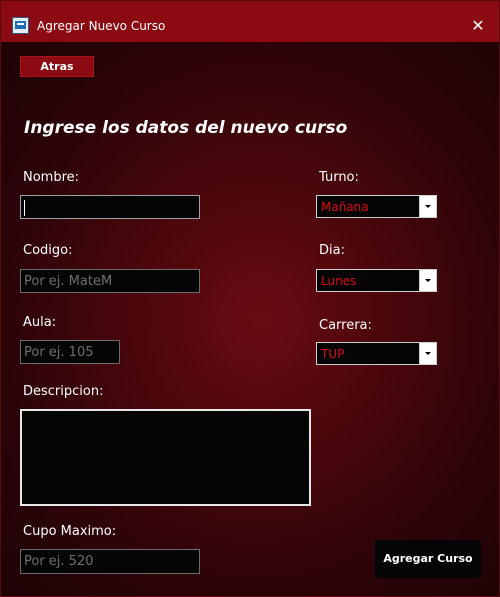 The image size is (500, 597). Describe the element at coordinates (70, 352) in the screenshot. I see `aula-input` at that location.